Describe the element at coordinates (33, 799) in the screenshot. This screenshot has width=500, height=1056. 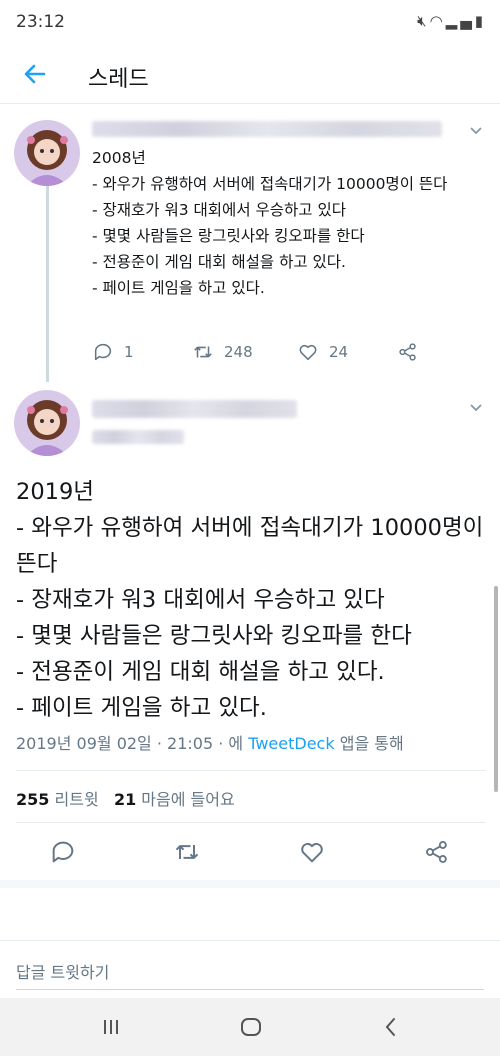
I see `retweet-total: 255` at that location.